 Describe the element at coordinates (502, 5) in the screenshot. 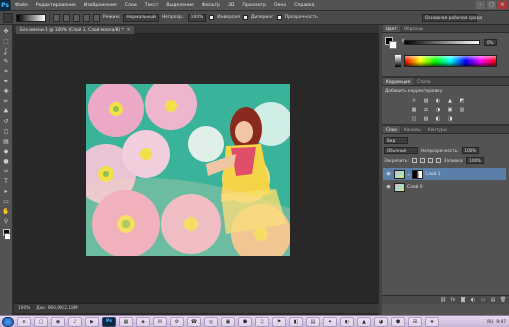

I see `close-button: ✕` at that location.